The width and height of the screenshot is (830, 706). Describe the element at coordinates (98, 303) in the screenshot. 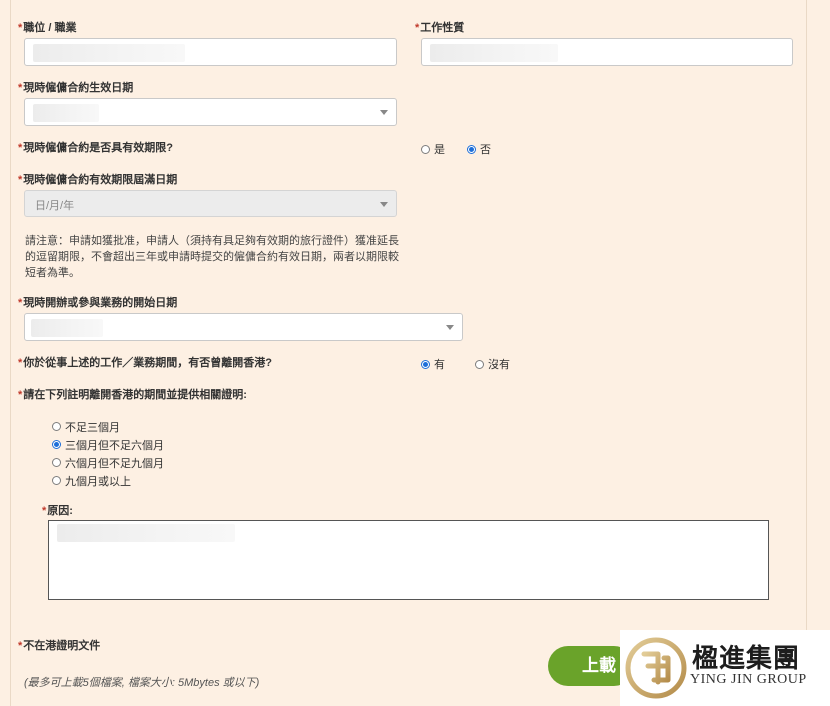

I see `business-start-date-label: *現時開辦或參與業務的開始日期` at that location.